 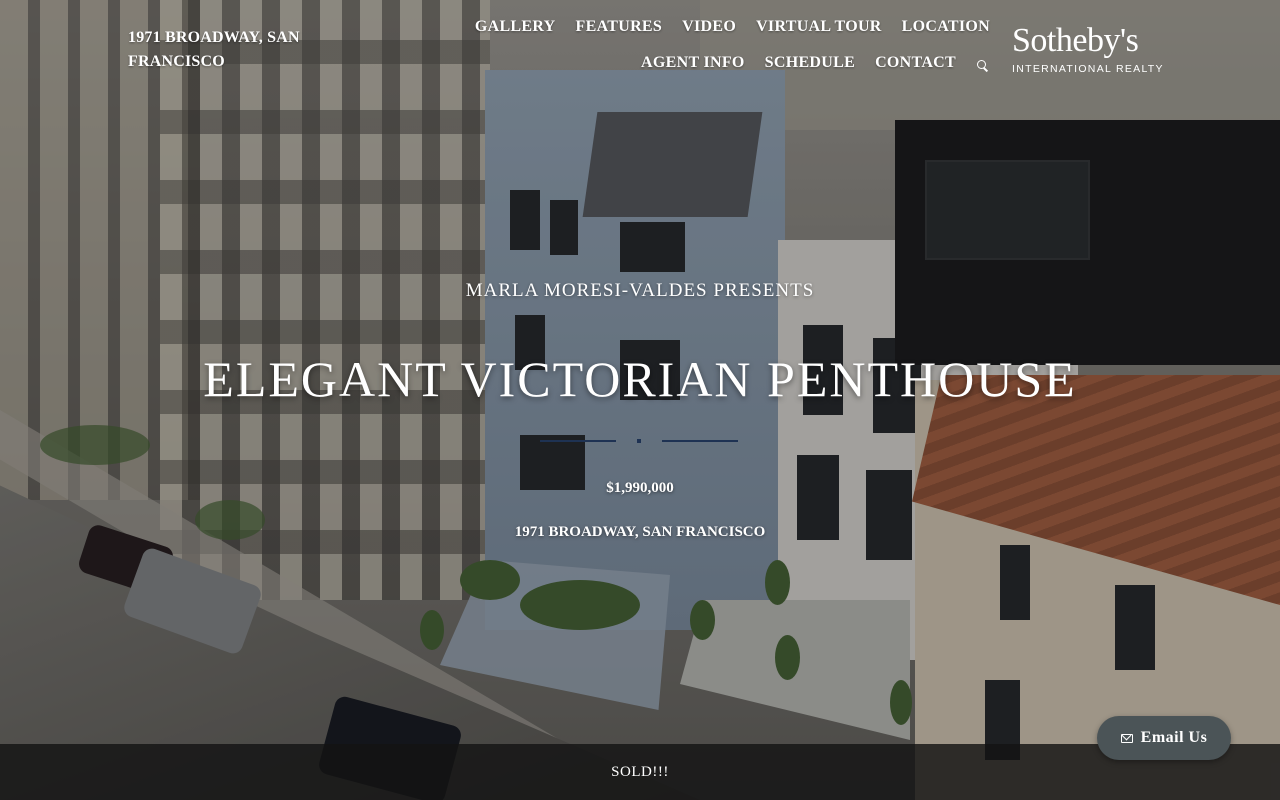 What do you see at coordinates (915, 63) in the screenshot?
I see `nav-item-contact: CONTACT` at bounding box center [915, 63].